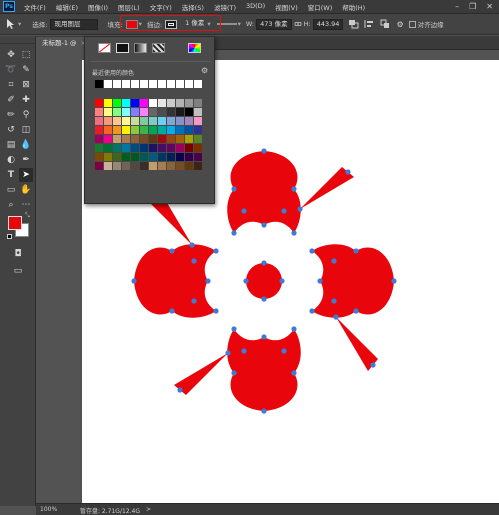  Describe the element at coordinates (11, 190) in the screenshot. I see `shape-tool-icon: ▭` at that location.